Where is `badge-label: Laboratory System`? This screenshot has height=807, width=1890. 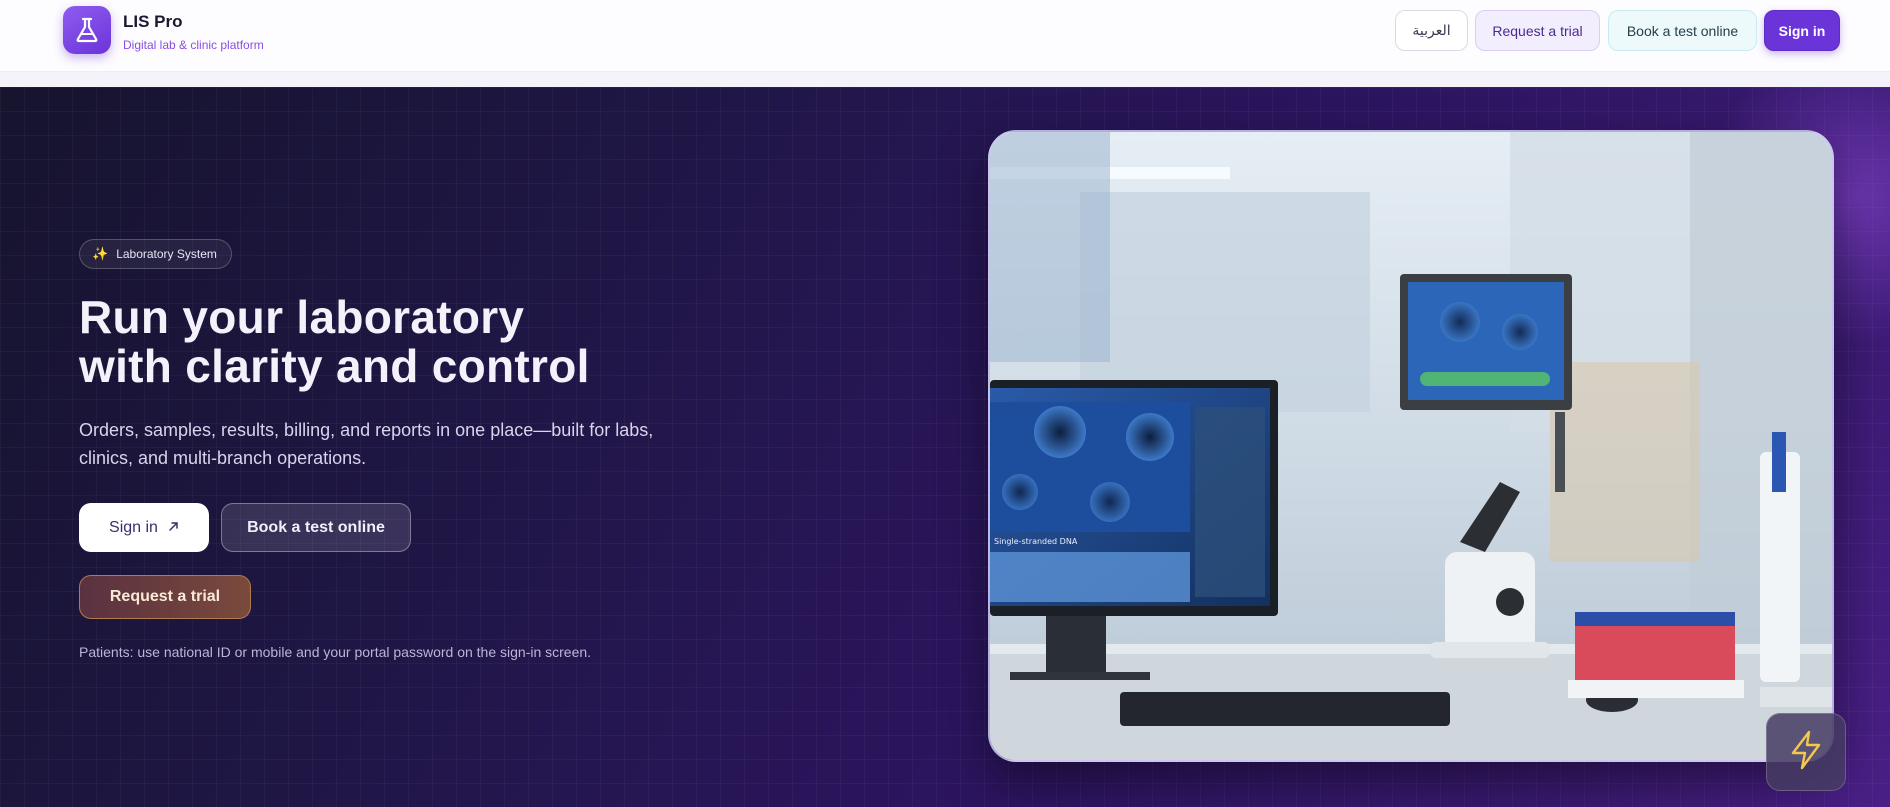 badge-label: Laboratory System is located at coordinates (166, 254).